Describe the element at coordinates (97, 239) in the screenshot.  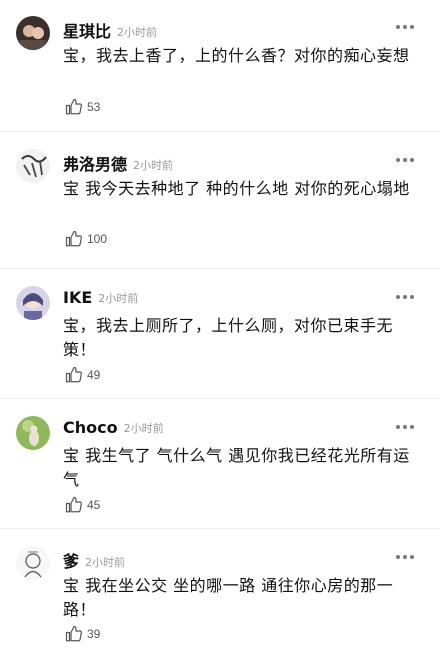
I see `like-count: 100` at that location.